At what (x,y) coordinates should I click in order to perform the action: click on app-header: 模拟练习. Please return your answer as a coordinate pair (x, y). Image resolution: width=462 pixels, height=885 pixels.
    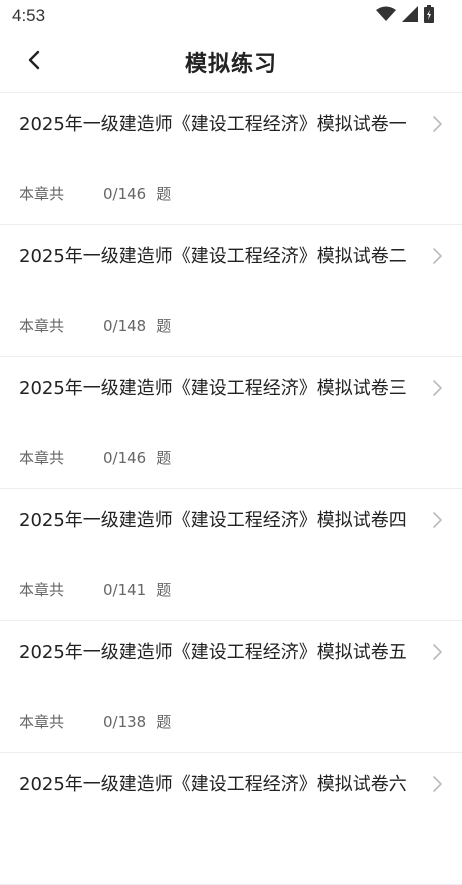
    Looking at the image, I should click on (231, 62).